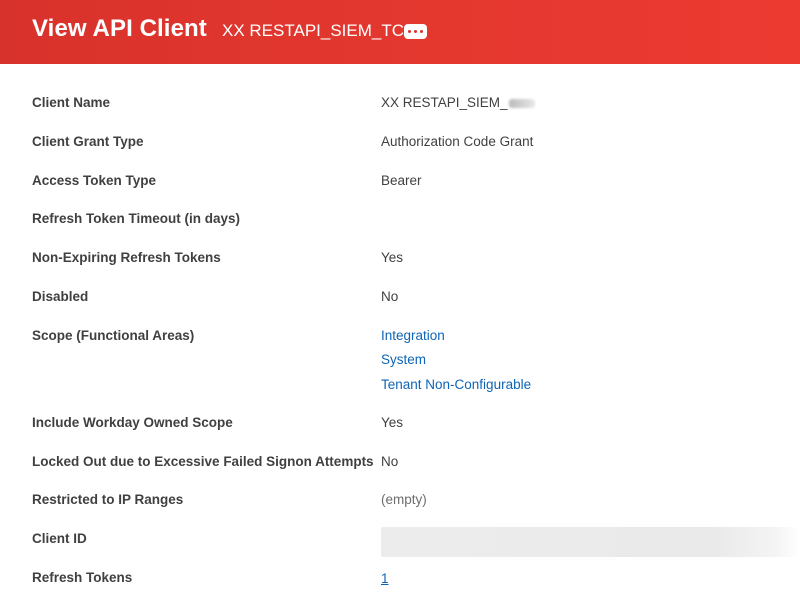  I want to click on refresh-tokens-count-link: 1, so click(385, 578).